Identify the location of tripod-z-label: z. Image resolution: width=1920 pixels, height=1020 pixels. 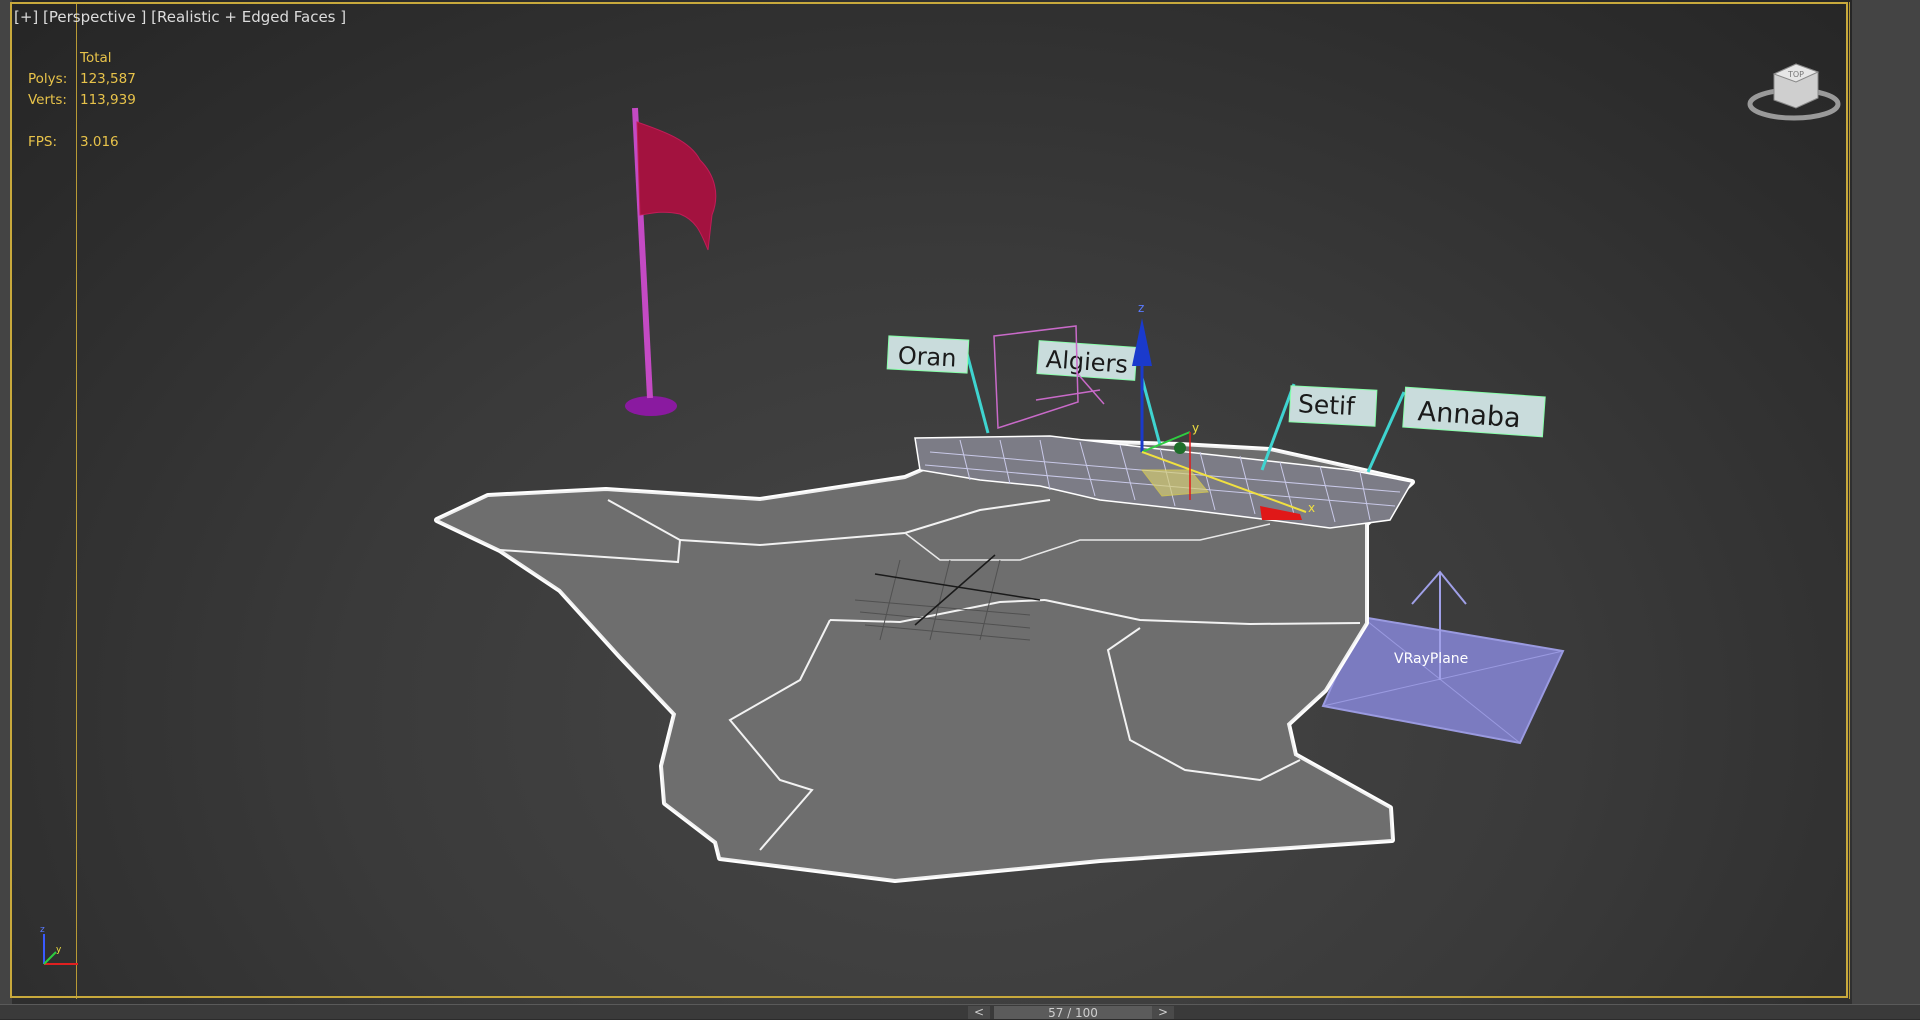
(42, 930).